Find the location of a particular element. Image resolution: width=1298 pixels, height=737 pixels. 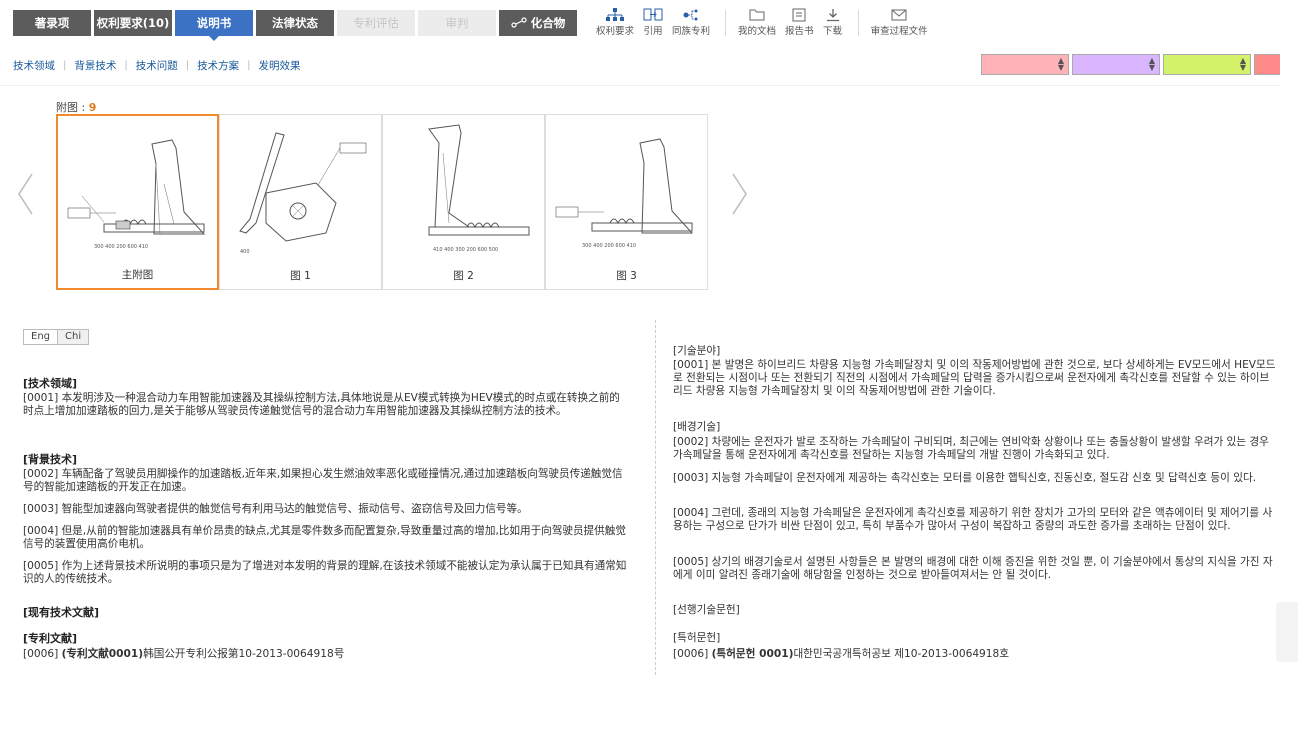

tool-prosecution-file-label: 审查过程文件 is located at coordinates (899, 31).